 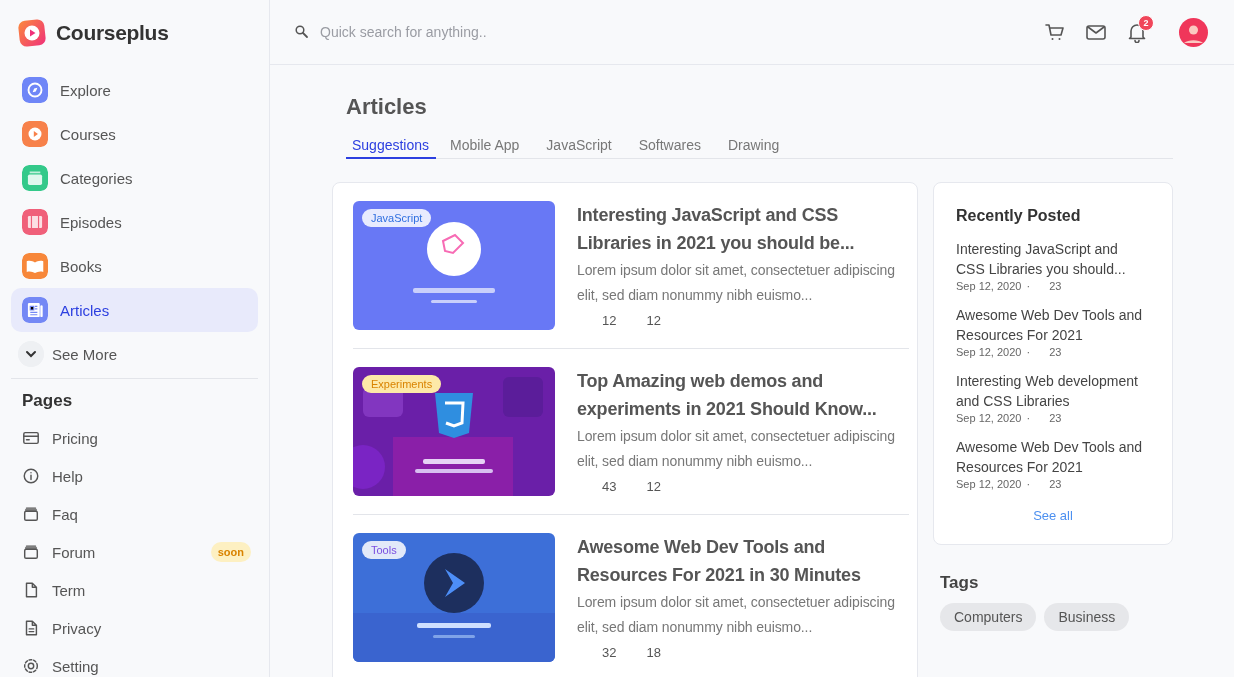 What do you see at coordinates (134, 476) in the screenshot?
I see `page-link: Help` at bounding box center [134, 476].